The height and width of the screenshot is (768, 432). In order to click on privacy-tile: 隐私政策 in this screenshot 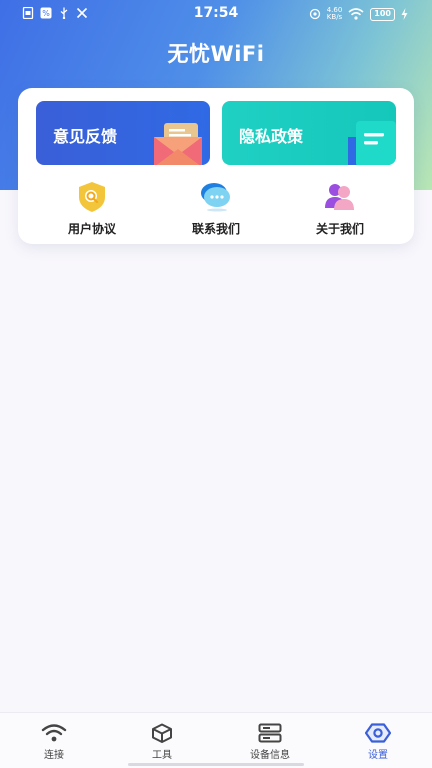, I will do `click(309, 133)`.